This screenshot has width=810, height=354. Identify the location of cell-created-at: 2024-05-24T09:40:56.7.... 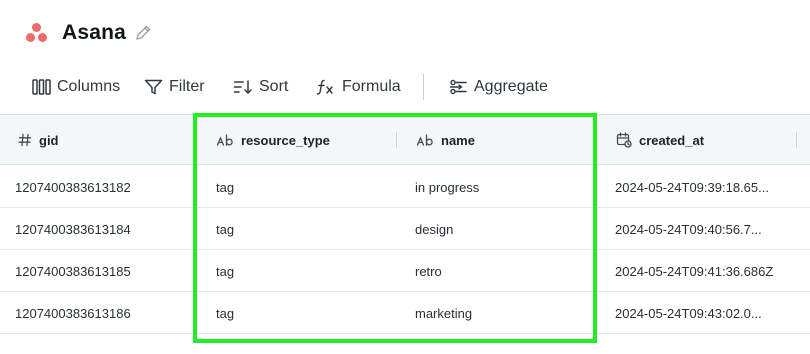
(705, 229).